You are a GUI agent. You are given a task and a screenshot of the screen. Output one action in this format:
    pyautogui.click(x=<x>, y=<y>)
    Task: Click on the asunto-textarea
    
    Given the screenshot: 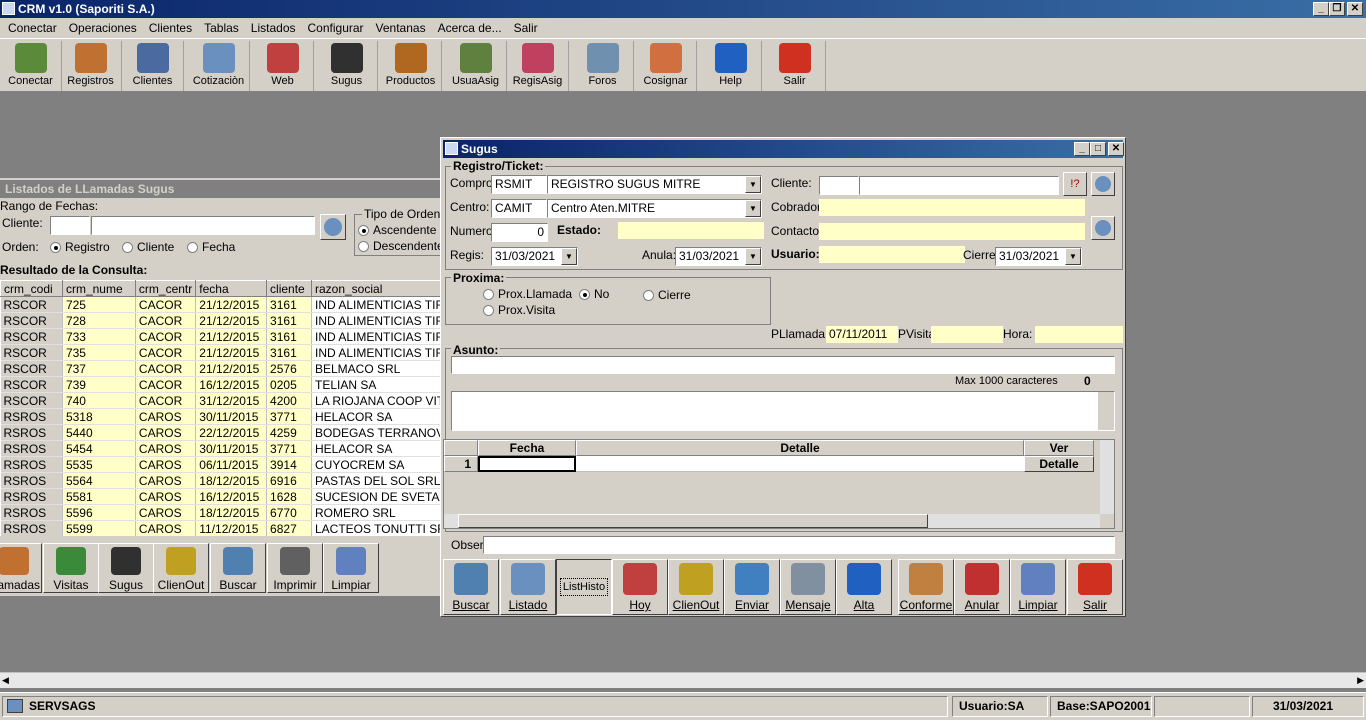 What is the action you would take?
    pyautogui.click(x=783, y=411)
    